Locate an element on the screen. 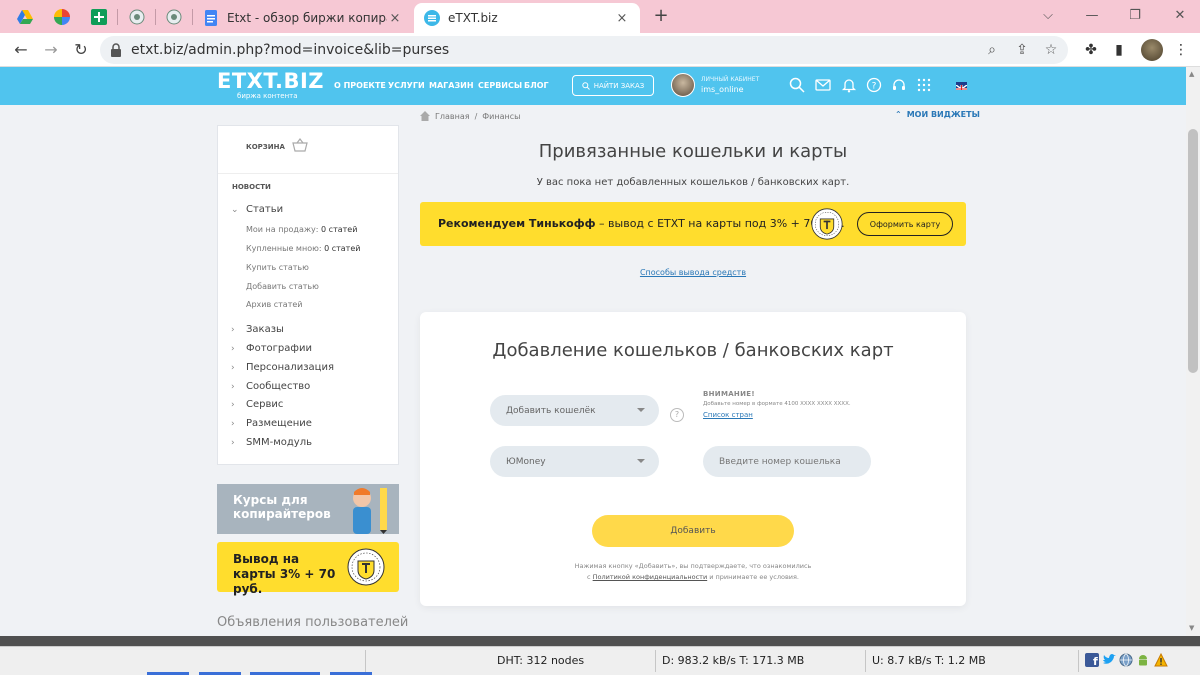  minimize-button: — is located at coordinates (1092, 16).